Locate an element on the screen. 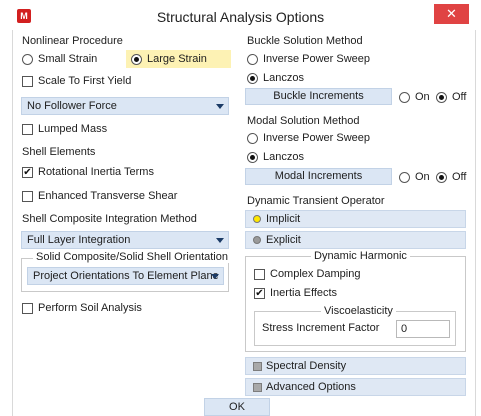  explicit-option: Explicit is located at coordinates (355, 240).